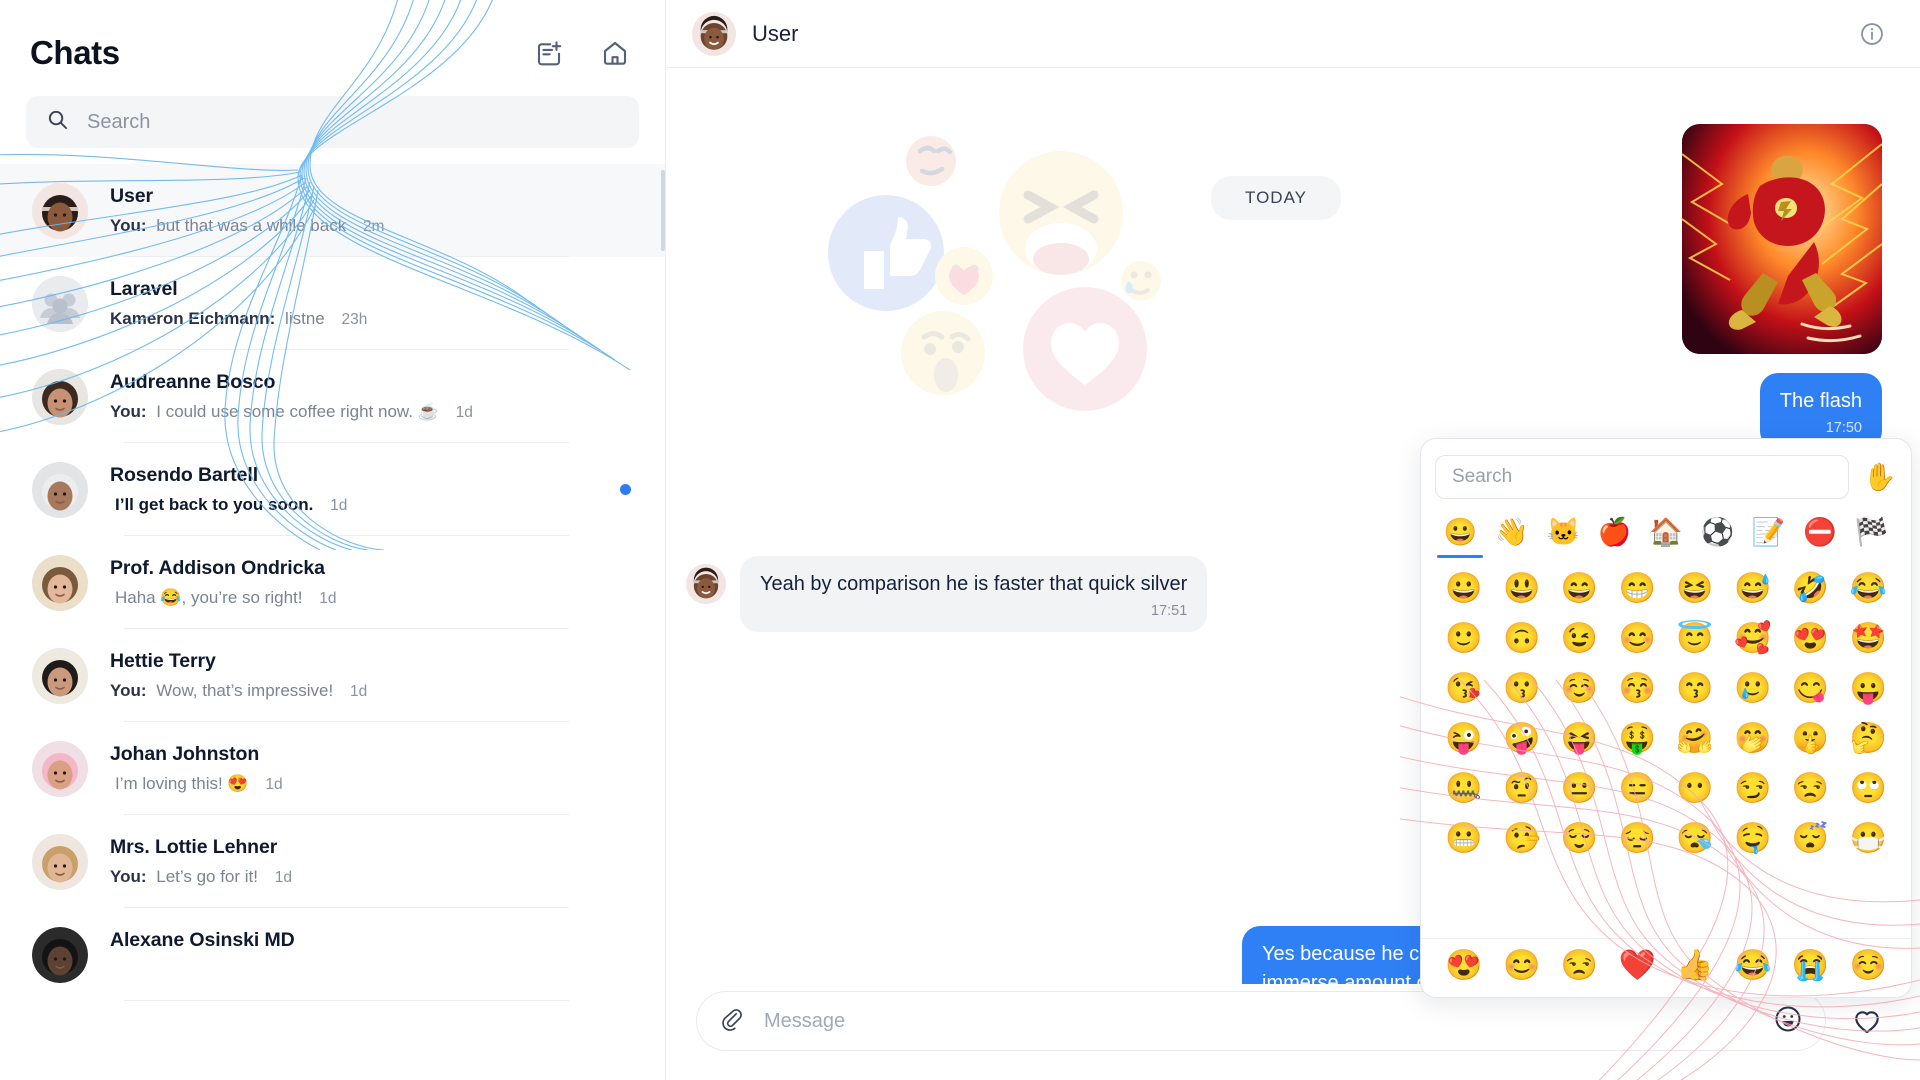  What do you see at coordinates (1811, 739) in the screenshot?
I see `emoji-cell: 🤫` at bounding box center [1811, 739].